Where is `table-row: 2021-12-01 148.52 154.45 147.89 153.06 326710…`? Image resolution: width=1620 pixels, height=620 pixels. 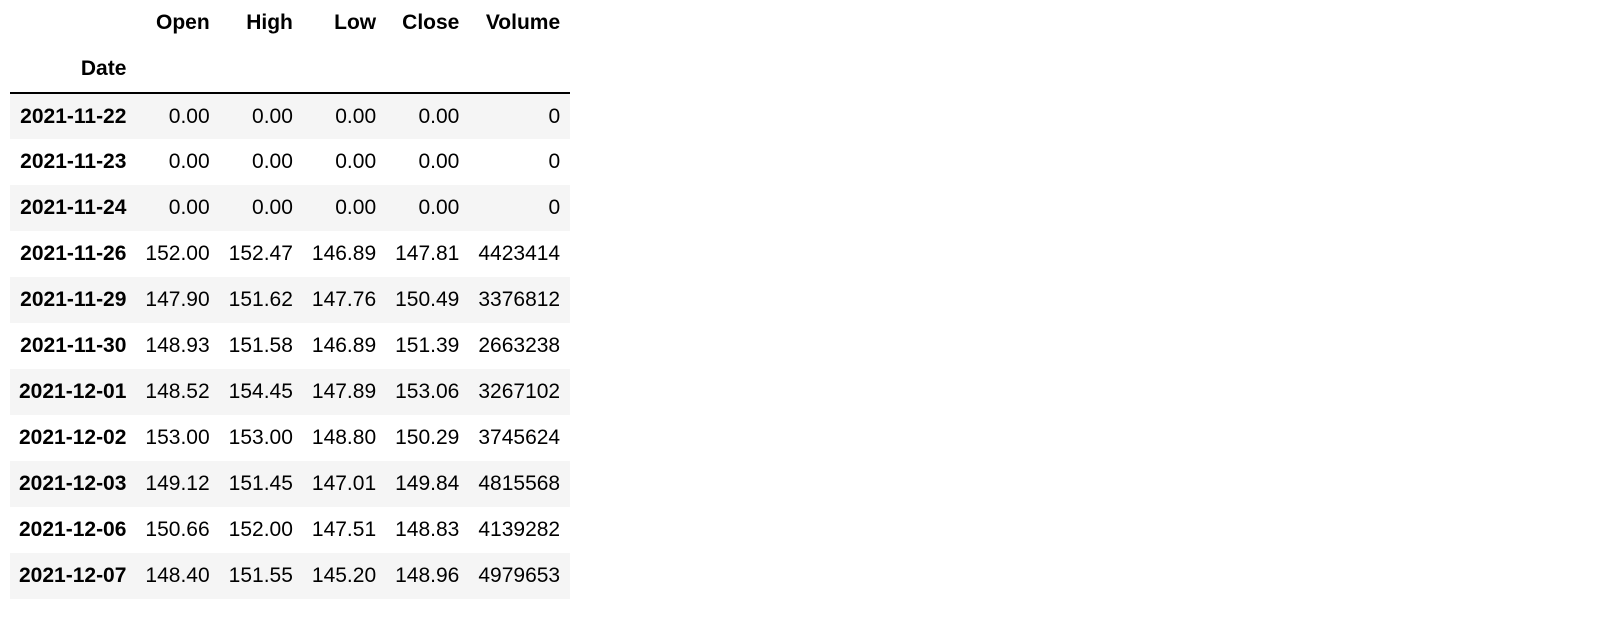 table-row: 2021-12-01 148.52 154.45 147.89 153.06 326710… is located at coordinates (290, 392).